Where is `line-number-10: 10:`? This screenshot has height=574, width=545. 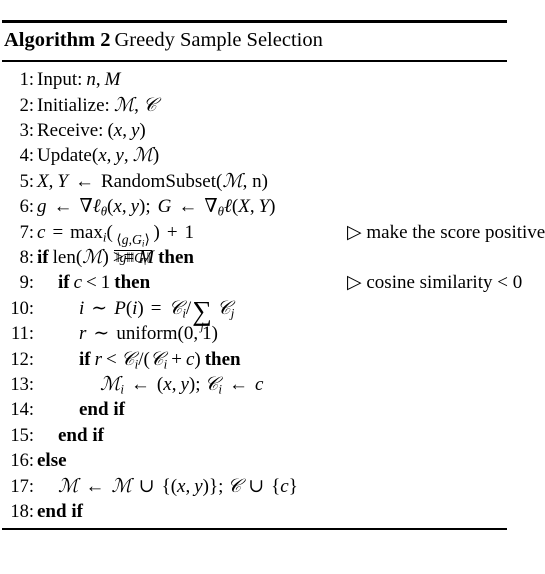 line-number-10: 10: is located at coordinates (22, 308).